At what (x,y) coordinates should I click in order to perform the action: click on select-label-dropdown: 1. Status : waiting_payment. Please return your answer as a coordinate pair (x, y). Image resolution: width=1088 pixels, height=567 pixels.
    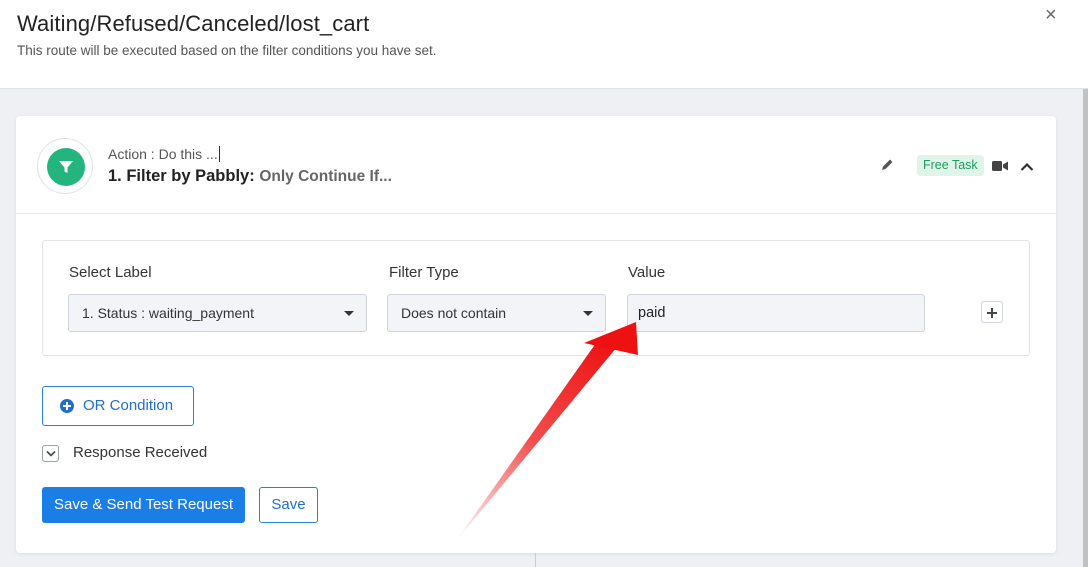
    Looking at the image, I should click on (217, 313).